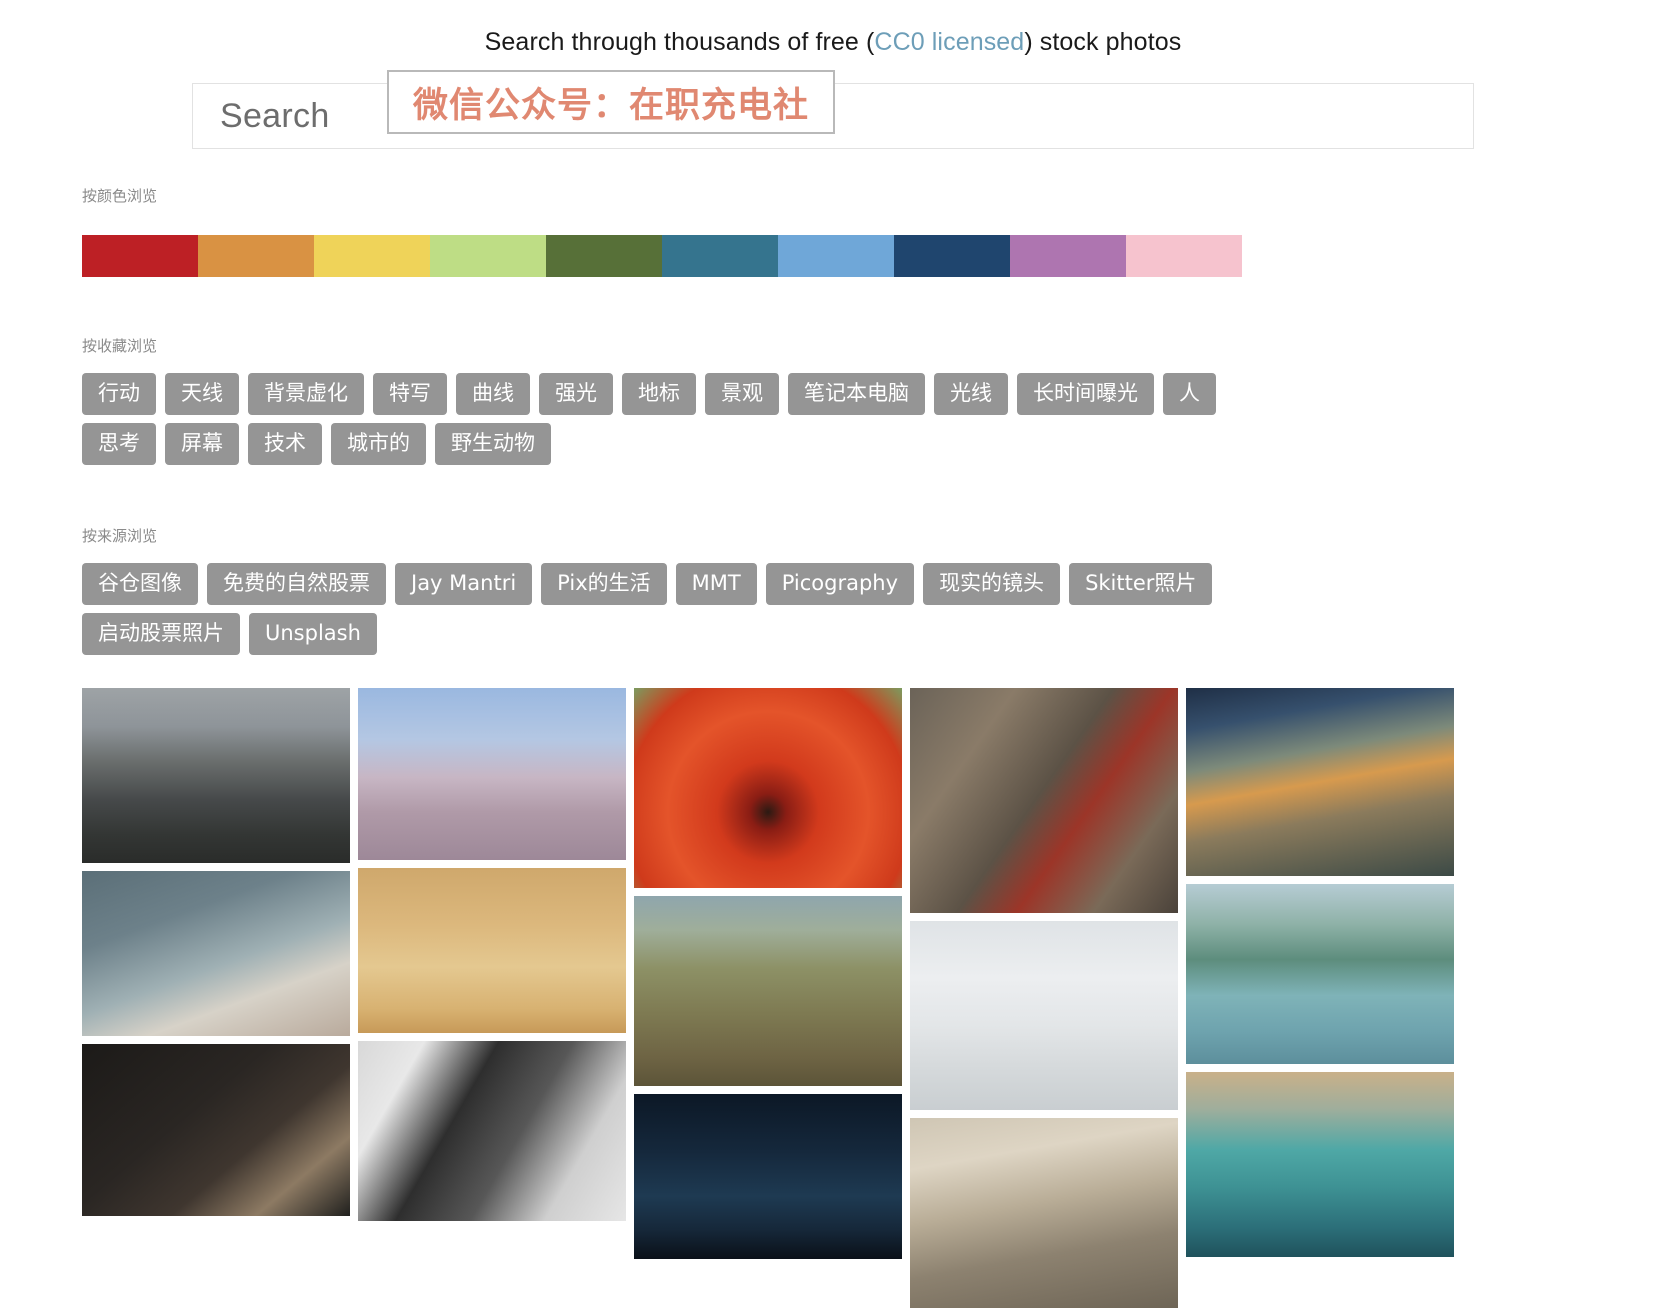 This screenshot has width=1666, height=1308. I want to click on collection-tag-3: 特写, so click(410, 394).